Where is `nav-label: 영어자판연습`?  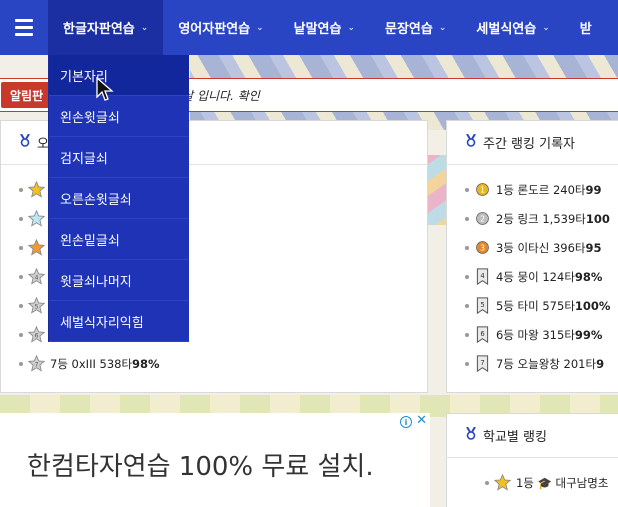
nav-label: 영어자판연습 is located at coordinates (214, 29).